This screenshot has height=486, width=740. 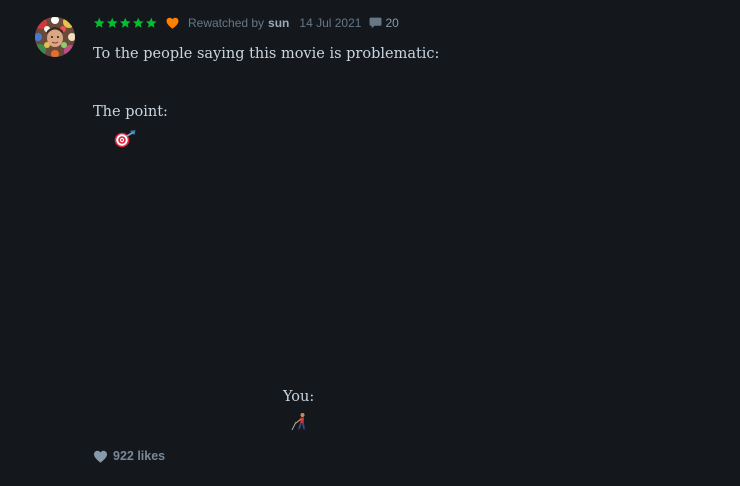 What do you see at coordinates (55, 37) in the screenshot?
I see `avatar` at bounding box center [55, 37].